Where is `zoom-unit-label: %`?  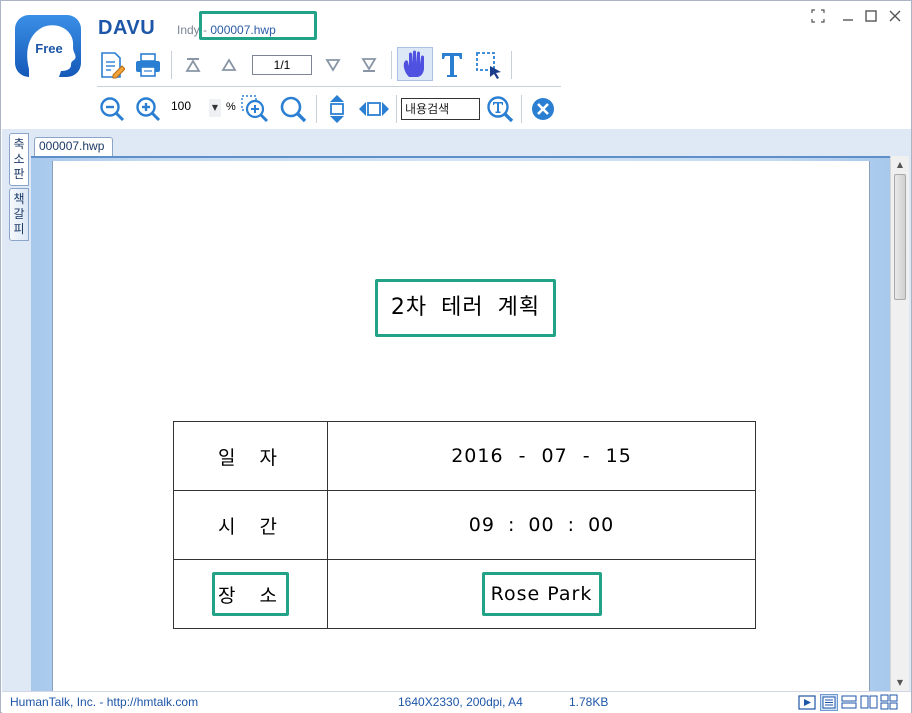
zoom-unit-label: % is located at coordinates (231, 107).